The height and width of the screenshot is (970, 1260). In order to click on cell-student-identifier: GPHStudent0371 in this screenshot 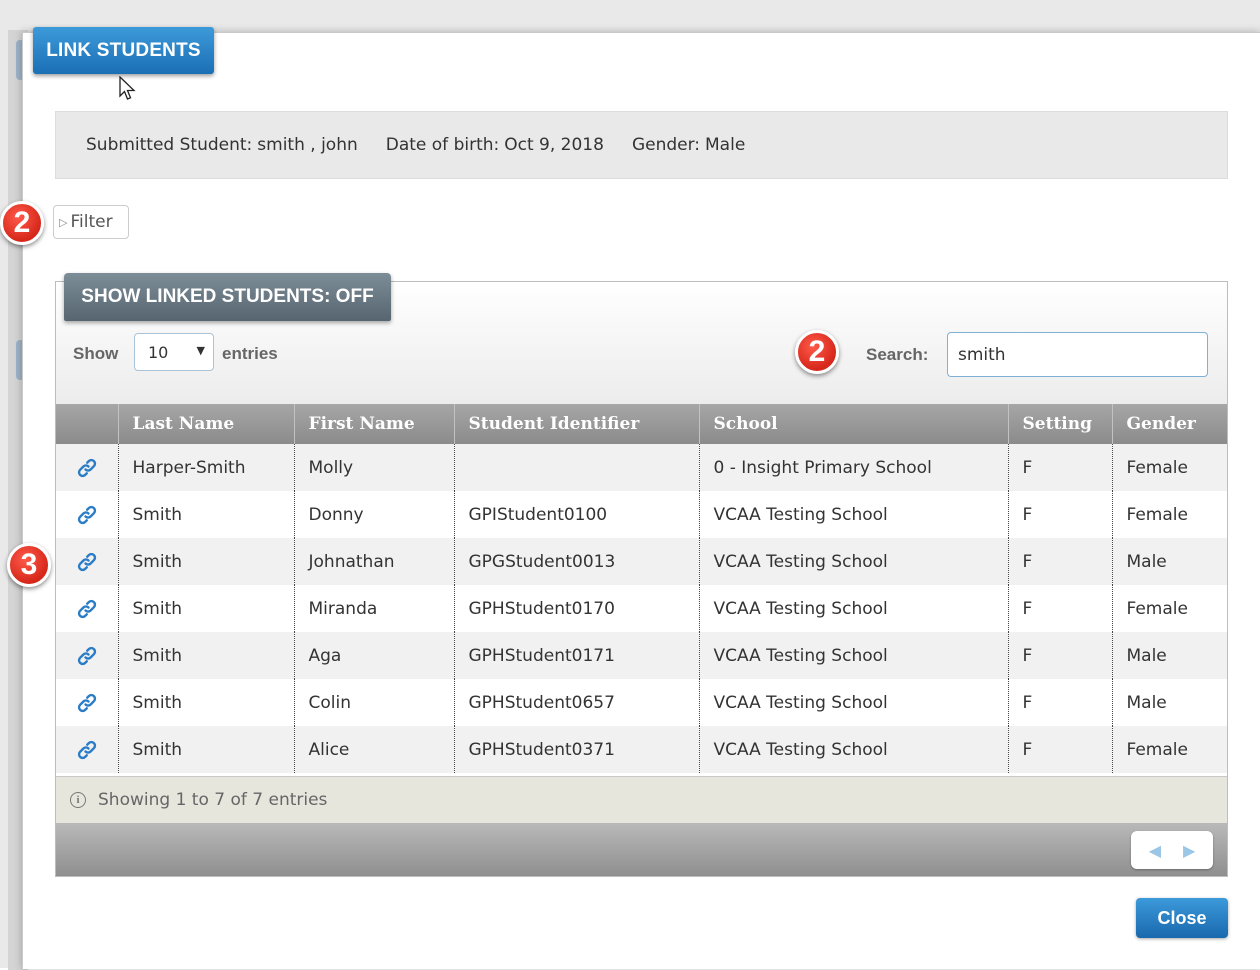, I will do `click(577, 749)`.